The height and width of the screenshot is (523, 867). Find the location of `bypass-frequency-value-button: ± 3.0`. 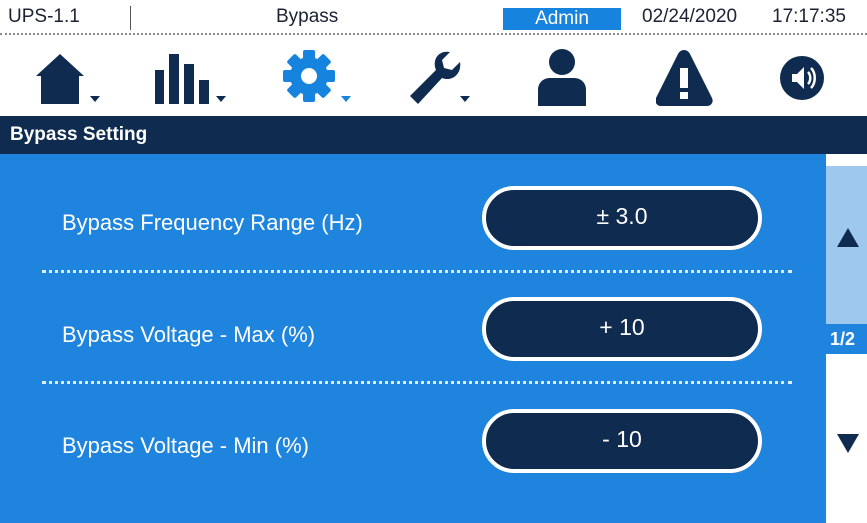

bypass-frequency-value-button: ± 3.0 is located at coordinates (622, 218).